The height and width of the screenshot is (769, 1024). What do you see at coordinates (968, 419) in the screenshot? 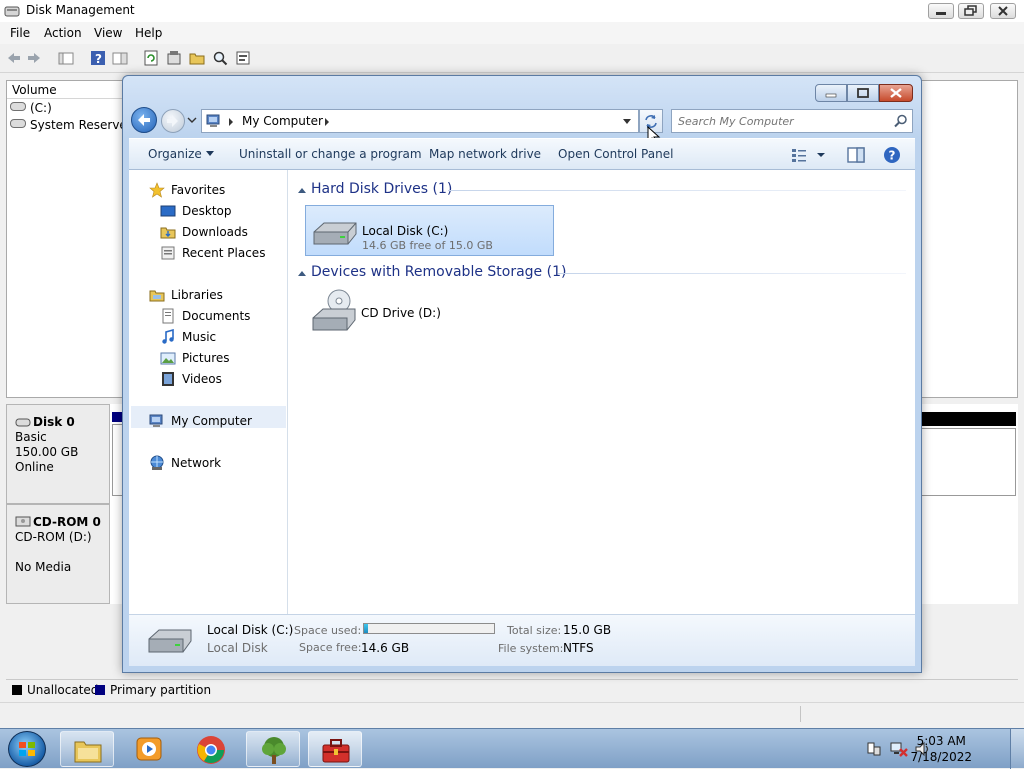
I see `unallocated-bar` at bounding box center [968, 419].